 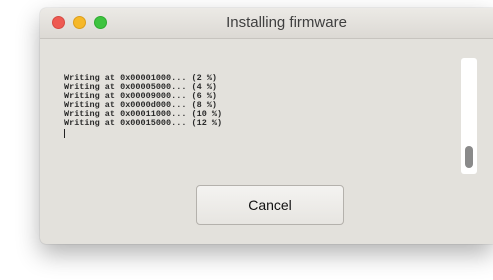 What do you see at coordinates (469, 116) in the screenshot?
I see `log-scrollbar` at bounding box center [469, 116].